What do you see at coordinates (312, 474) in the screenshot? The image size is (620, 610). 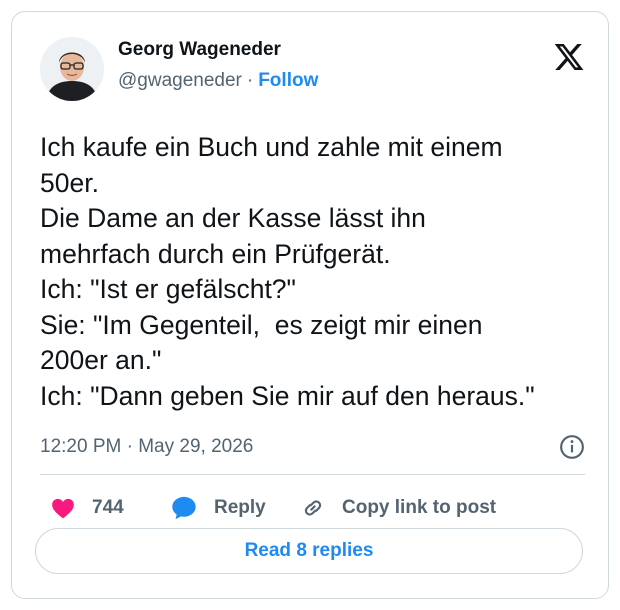 I see `divider` at bounding box center [312, 474].